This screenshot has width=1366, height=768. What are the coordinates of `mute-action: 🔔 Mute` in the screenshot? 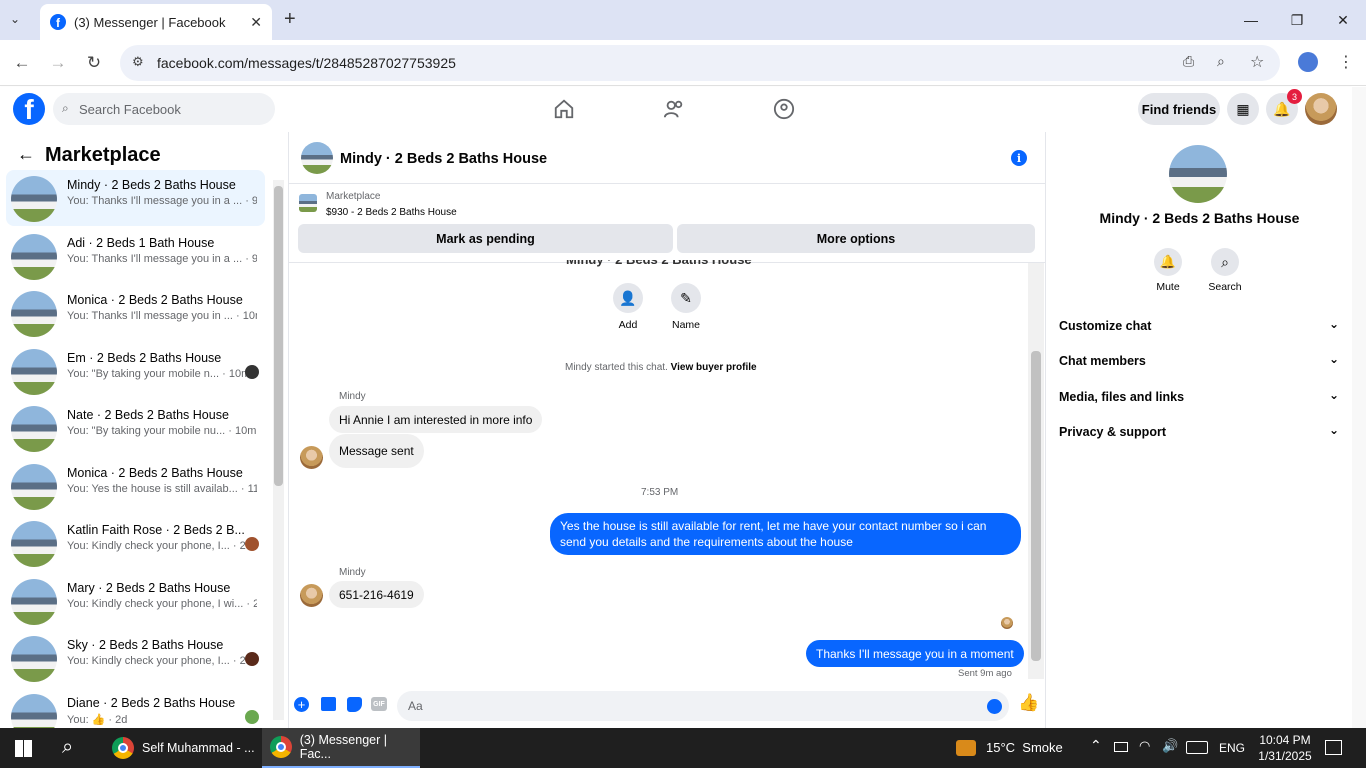 It's located at (1168, 270).